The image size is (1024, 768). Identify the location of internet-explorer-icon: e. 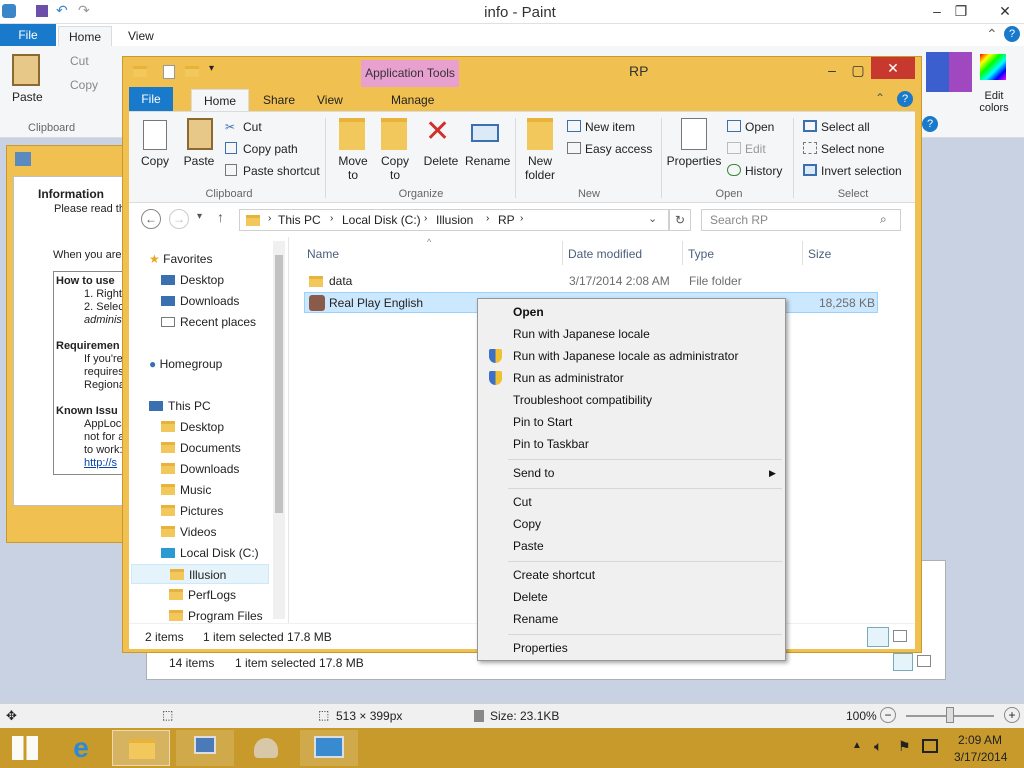
(81, 748).